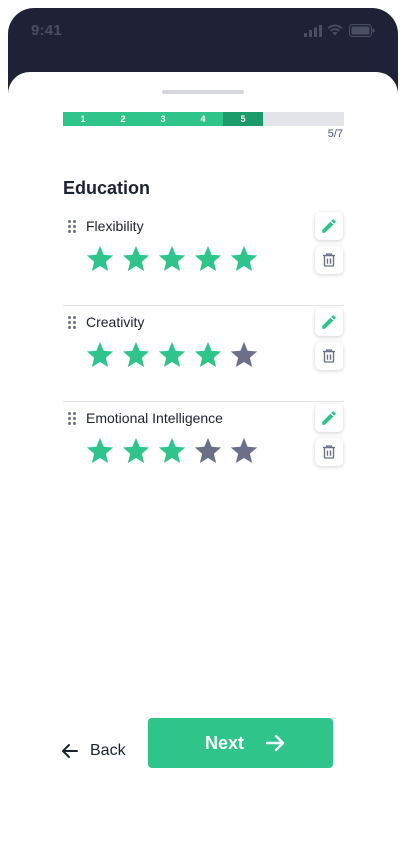 This screenshot has width=406, height=860. I want to click on signal-icon, so click(313, 31).